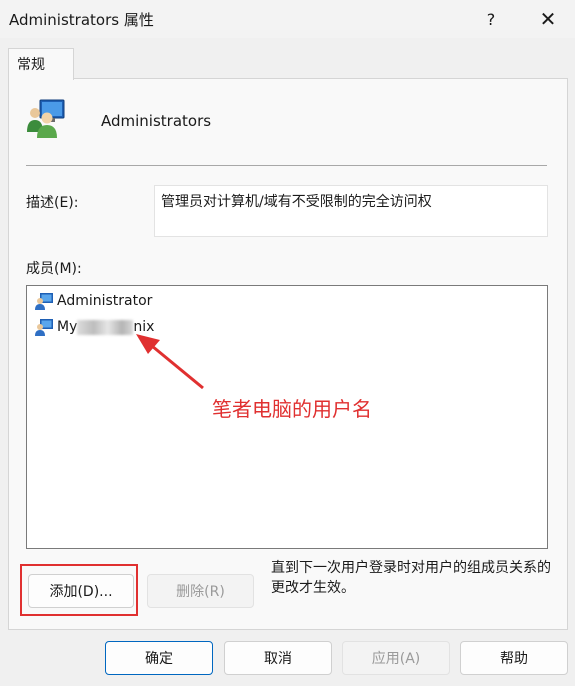 The image size is (575, 686). I want to click on hint-text: 直到下一次用户登录时对用户的组成员关系的更改才生效。, so click(411, 578).